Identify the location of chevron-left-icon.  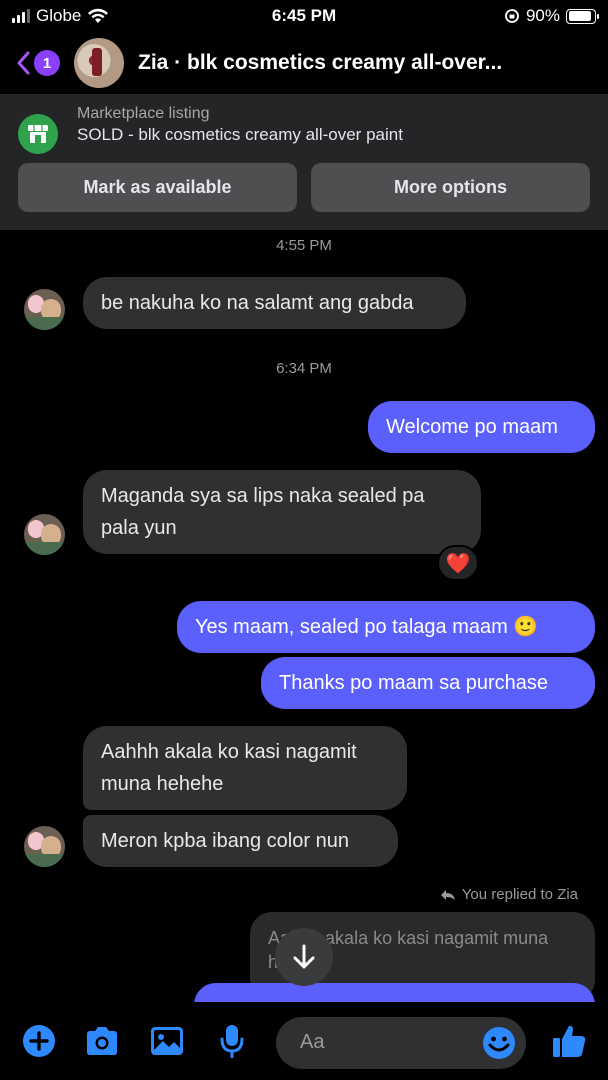
(23, 63).